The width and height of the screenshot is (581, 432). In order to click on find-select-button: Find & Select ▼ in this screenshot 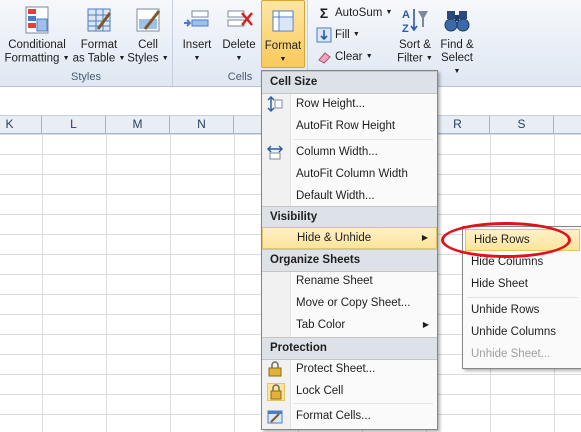, I will do `click(457, 39)`.